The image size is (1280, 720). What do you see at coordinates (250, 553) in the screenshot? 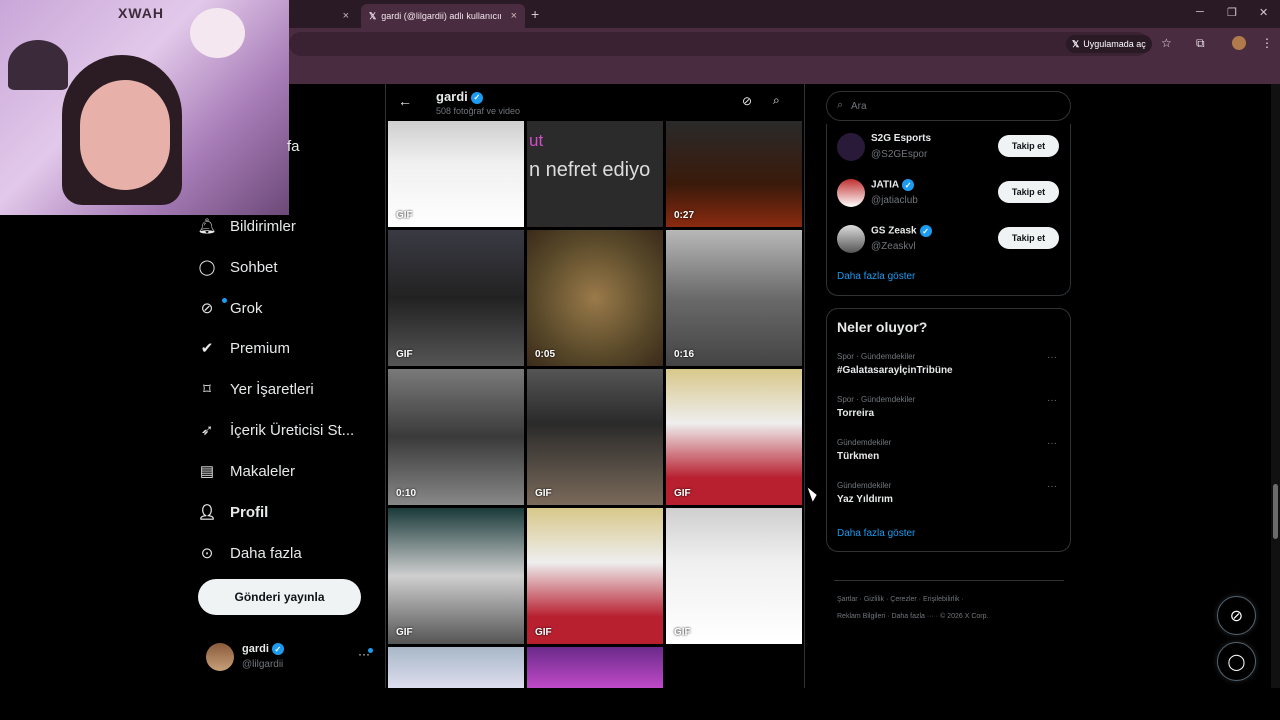
I see `sidebar-item-more: ⊙ Daha fazla` at bounding box center [250, 553].